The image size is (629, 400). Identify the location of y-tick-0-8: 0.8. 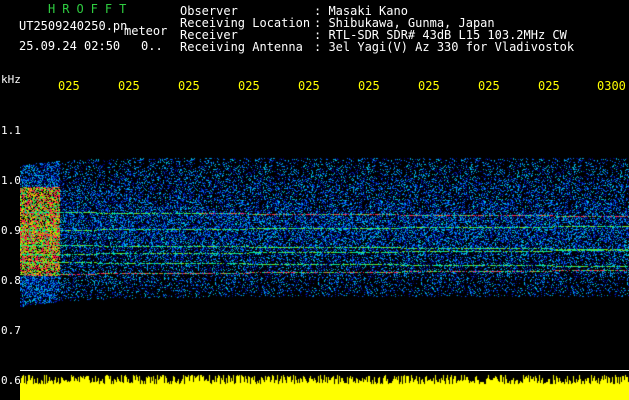
(11, 280).